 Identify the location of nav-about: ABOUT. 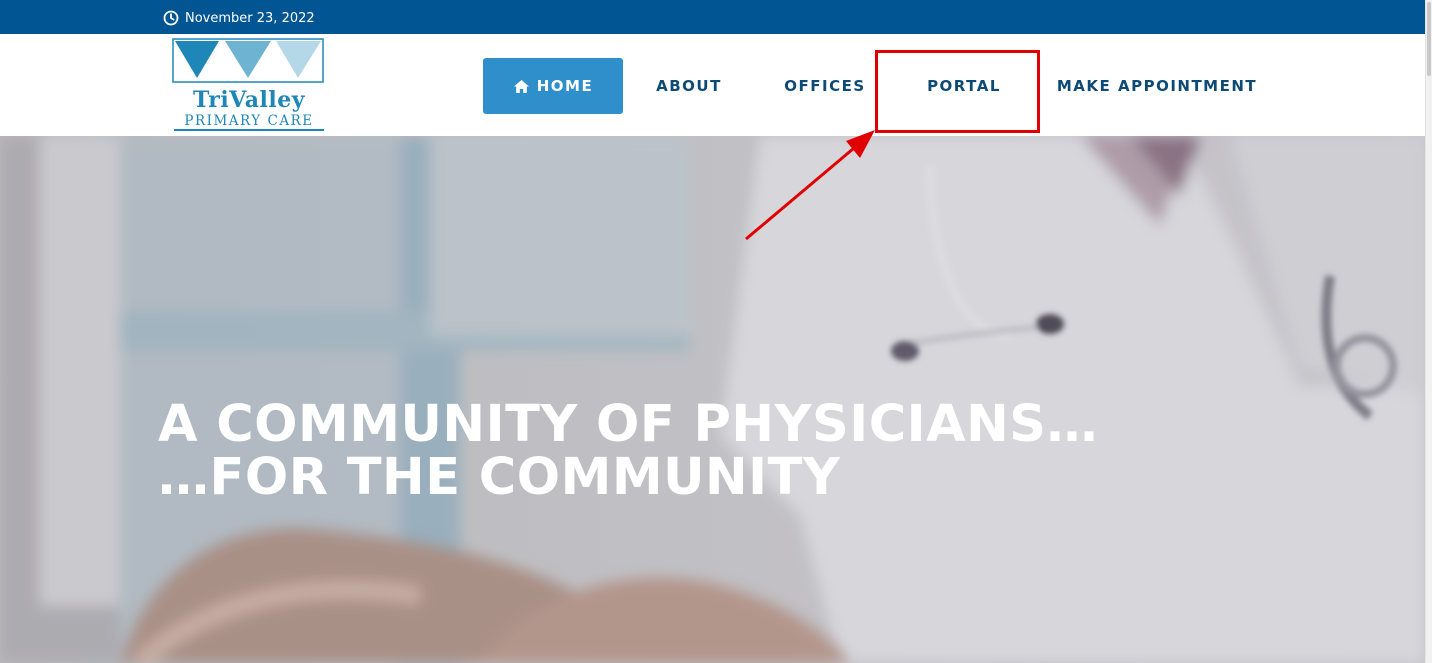
(689, 86).